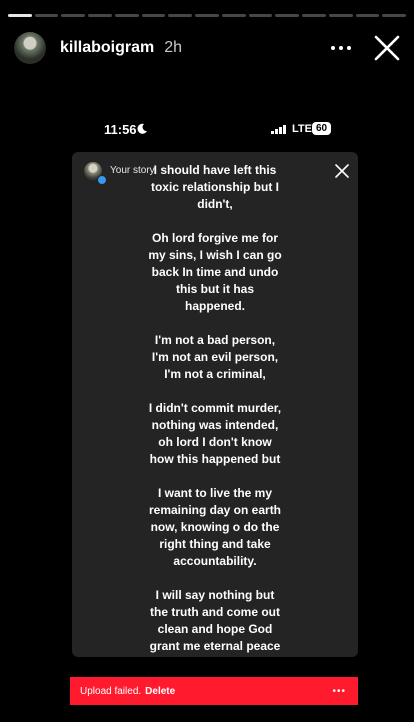 The width and height of the screenshot is (414, 722). Describe the element at coordinates (207, 129) in the screenshot. I see `phone-status-bar: 11:56 LTE 60` at that location.